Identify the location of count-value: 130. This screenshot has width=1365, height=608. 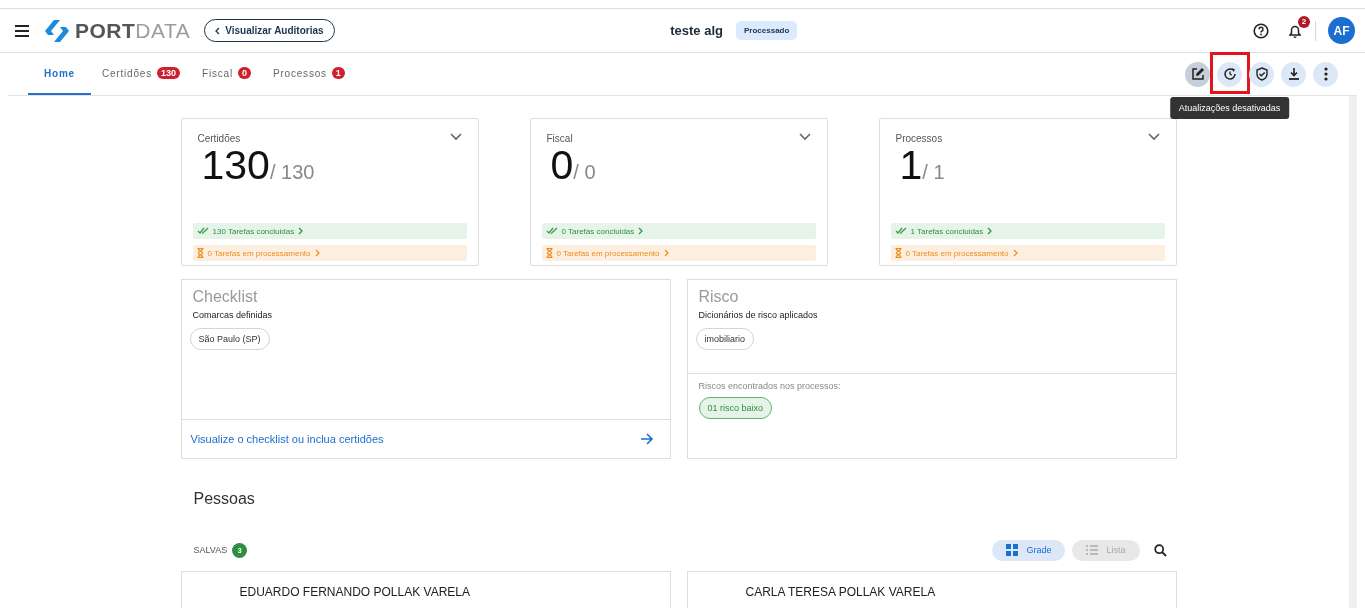
(235, 165).